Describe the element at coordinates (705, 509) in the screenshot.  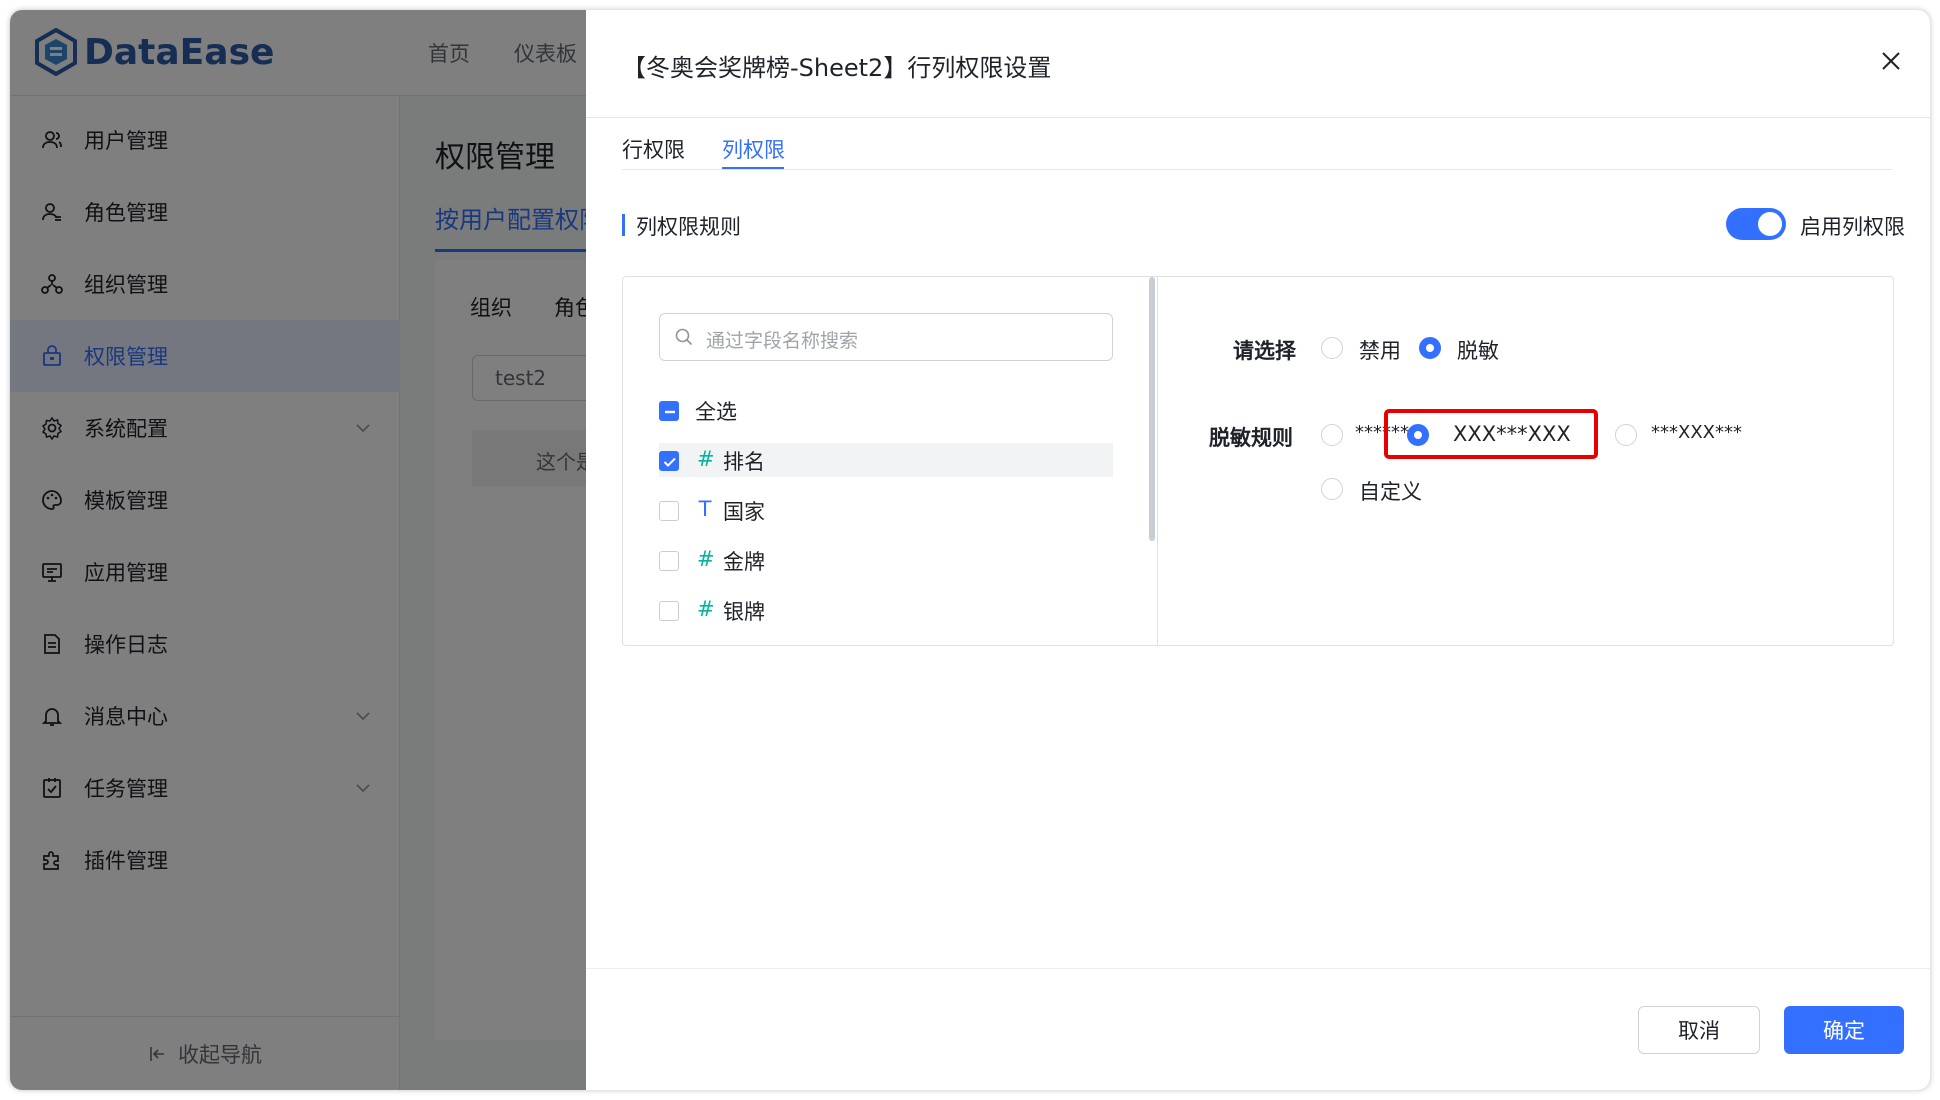
I see `text-type-icon: T` at that location.